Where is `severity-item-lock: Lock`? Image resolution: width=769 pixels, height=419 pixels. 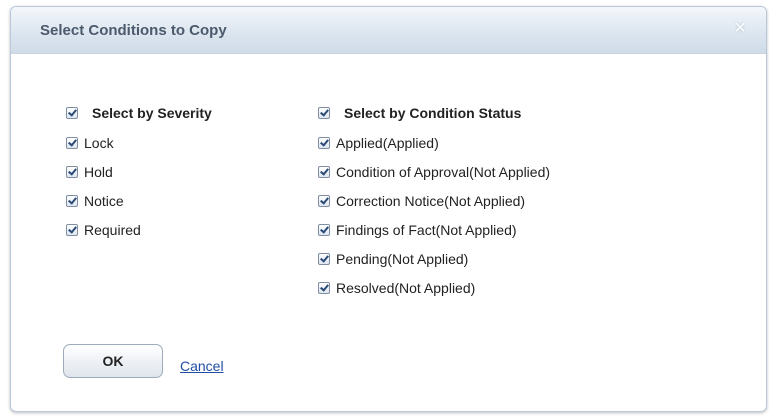 severity-item-lock: Lock is located at coordinates (90, 143).